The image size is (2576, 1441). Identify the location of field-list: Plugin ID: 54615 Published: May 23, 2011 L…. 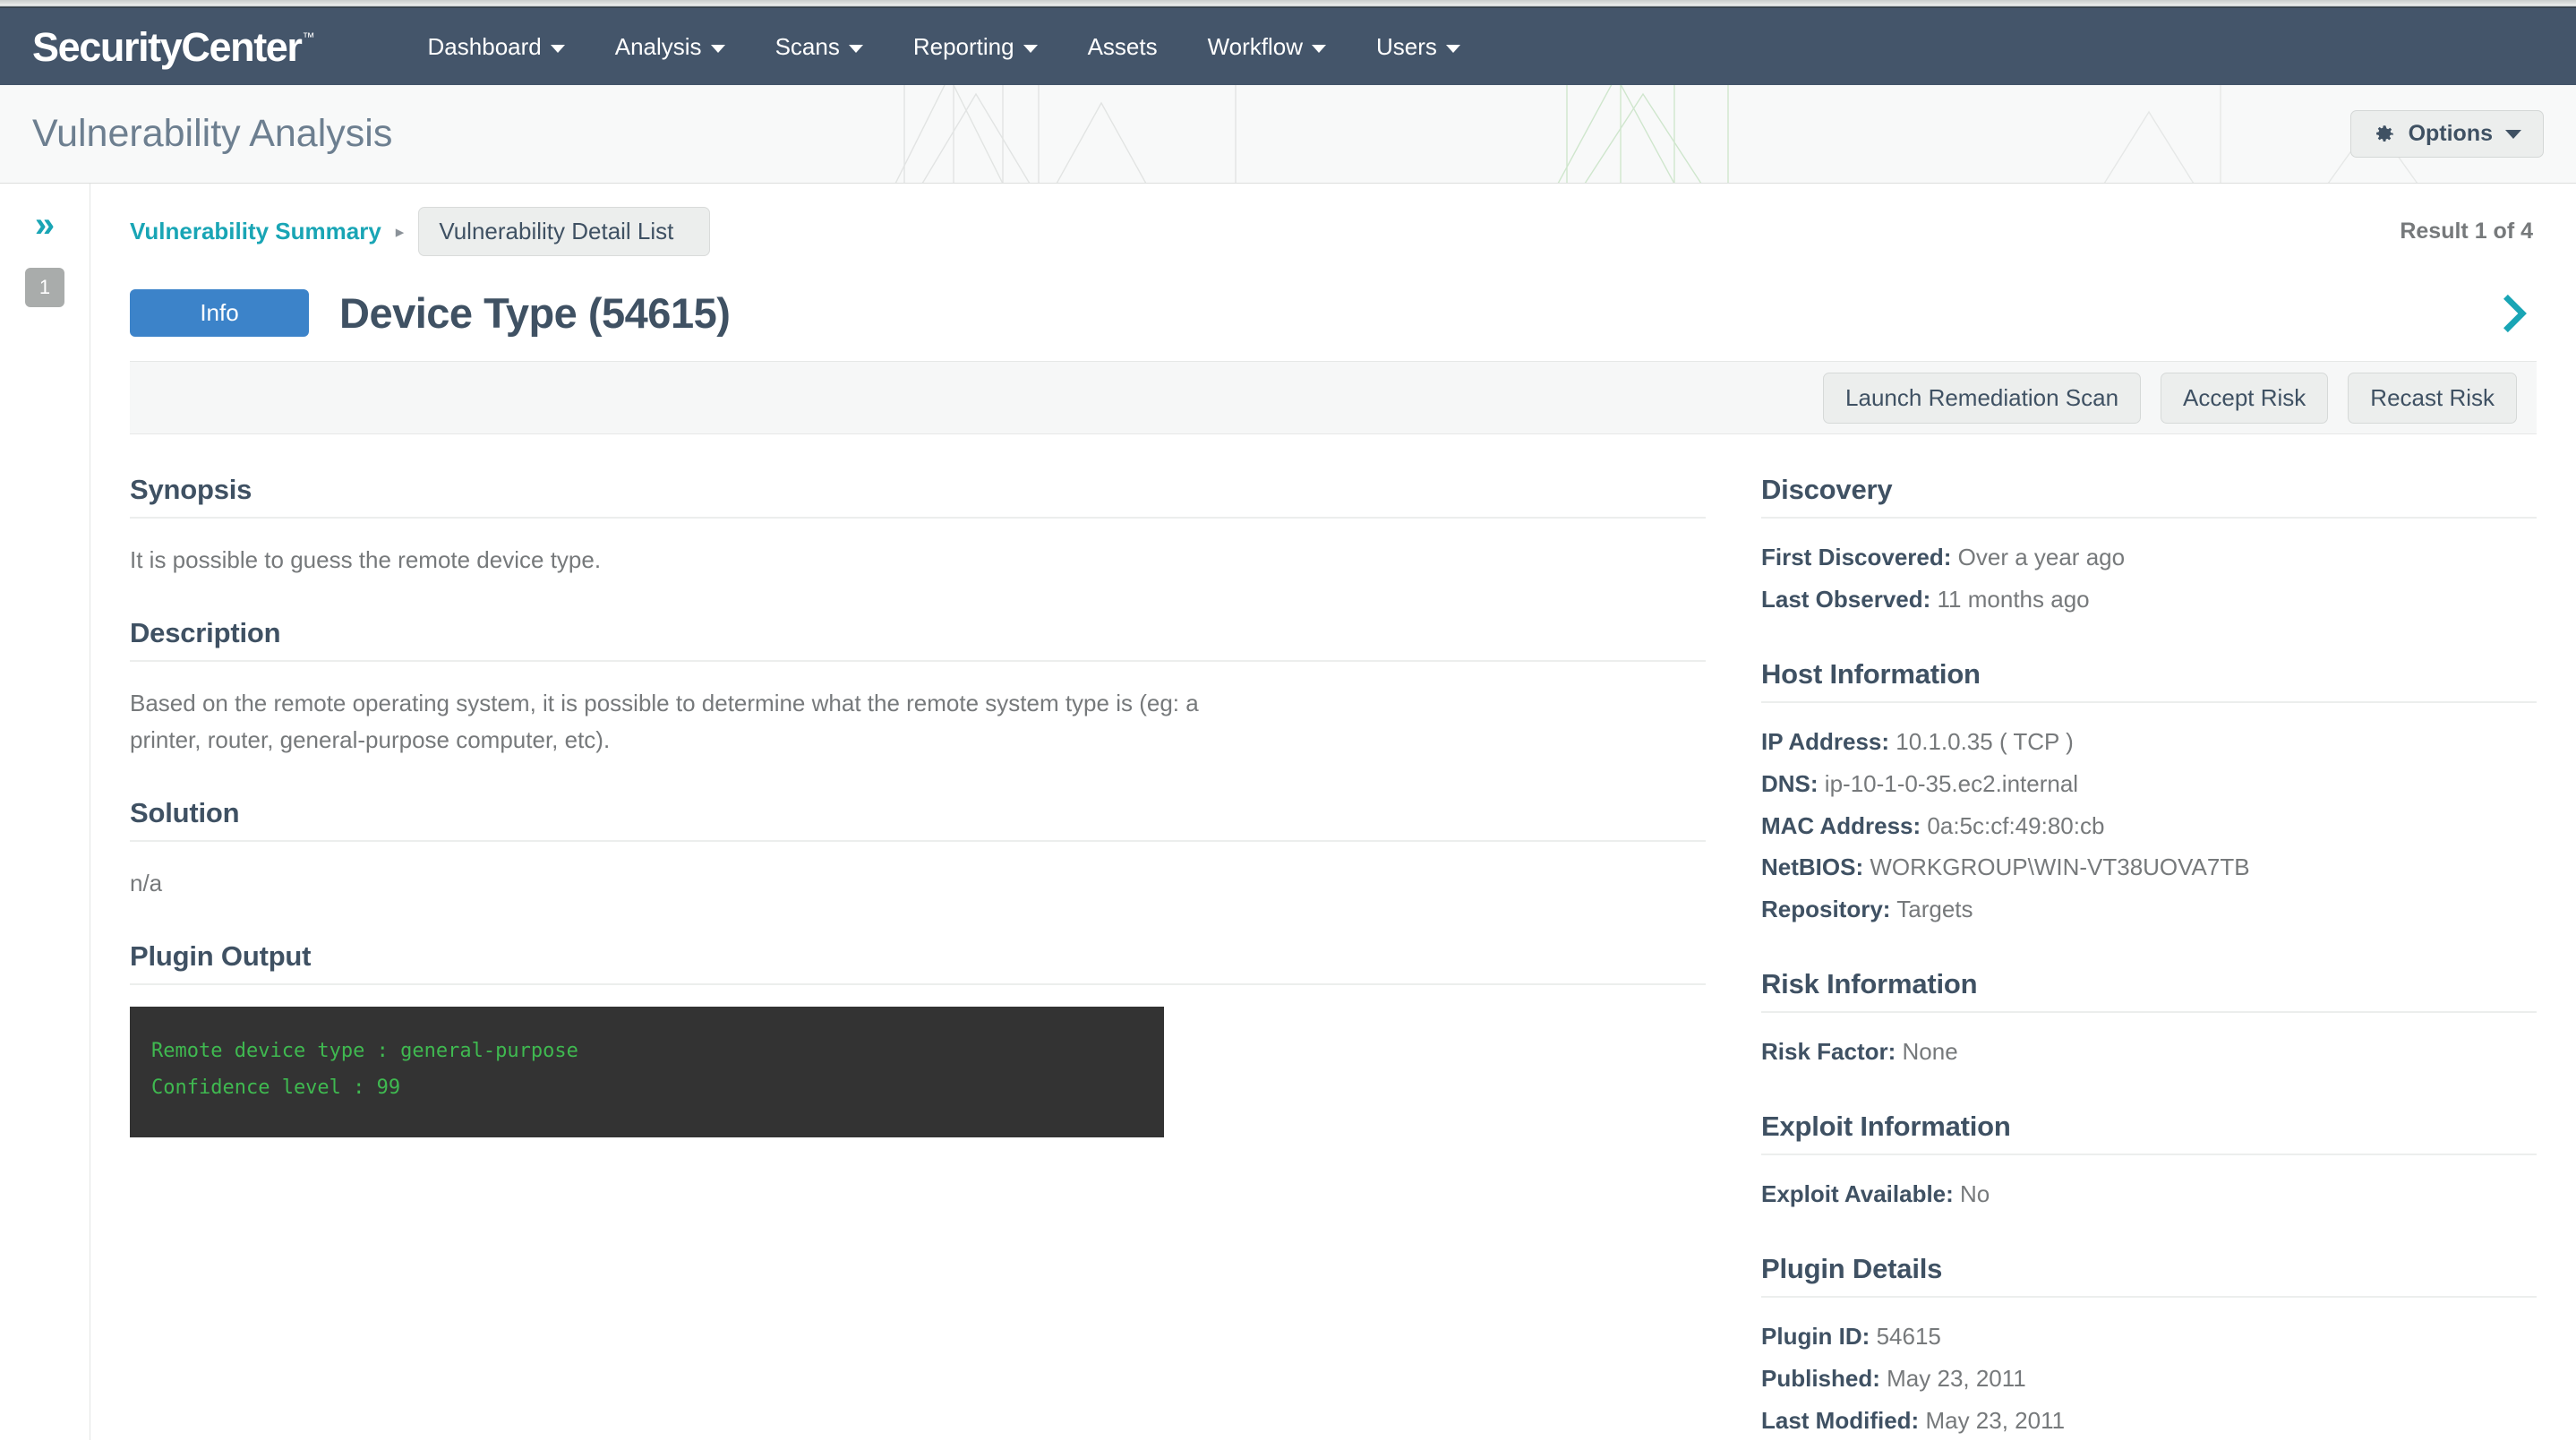
(2149, 1369).